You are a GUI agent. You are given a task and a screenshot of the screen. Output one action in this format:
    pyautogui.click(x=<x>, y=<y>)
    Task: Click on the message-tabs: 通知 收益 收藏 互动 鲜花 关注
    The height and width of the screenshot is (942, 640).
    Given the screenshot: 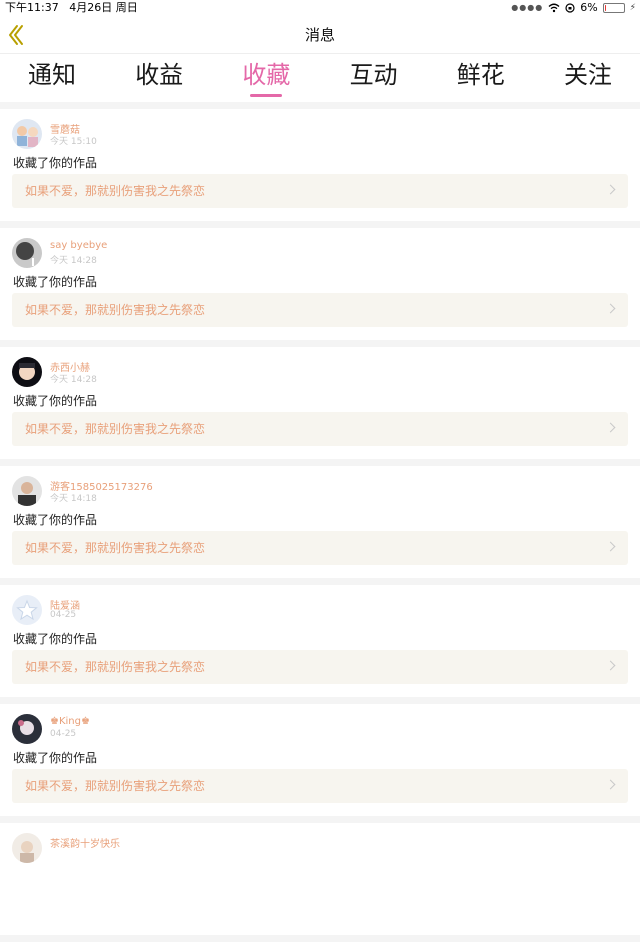 What is the action you would take?
    pyautogui.click(x=320, y=78)
    